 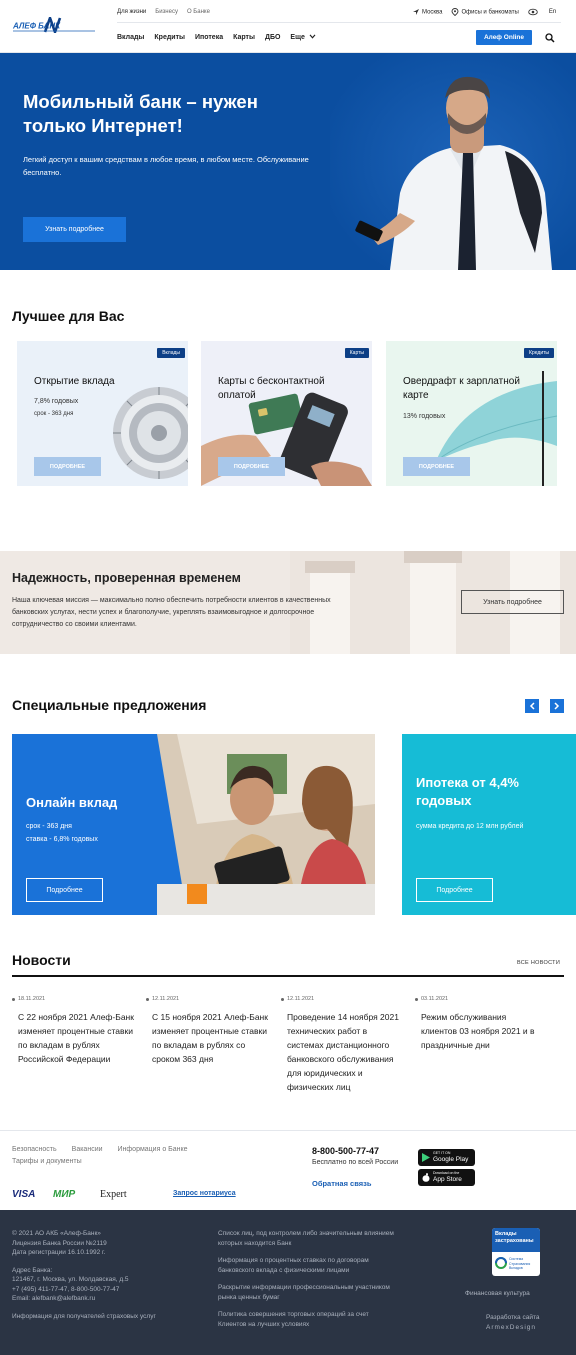 I want to click on carousel-prev-button, so click(x=532, y=706).